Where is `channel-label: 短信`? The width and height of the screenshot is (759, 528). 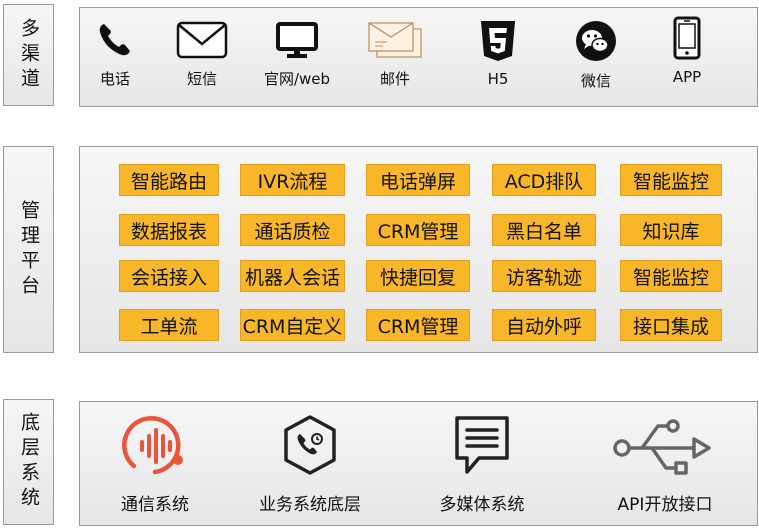
channel-label: 短信 is located at coordinates (201, 79).